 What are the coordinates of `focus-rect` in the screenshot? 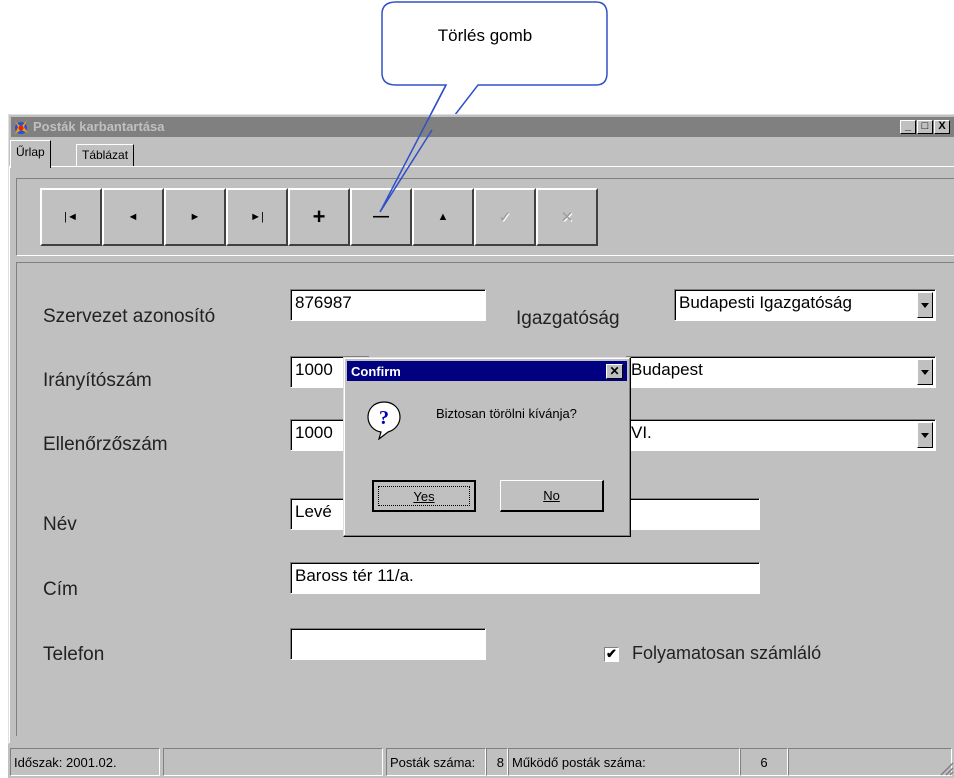 It's located at (424, 496).